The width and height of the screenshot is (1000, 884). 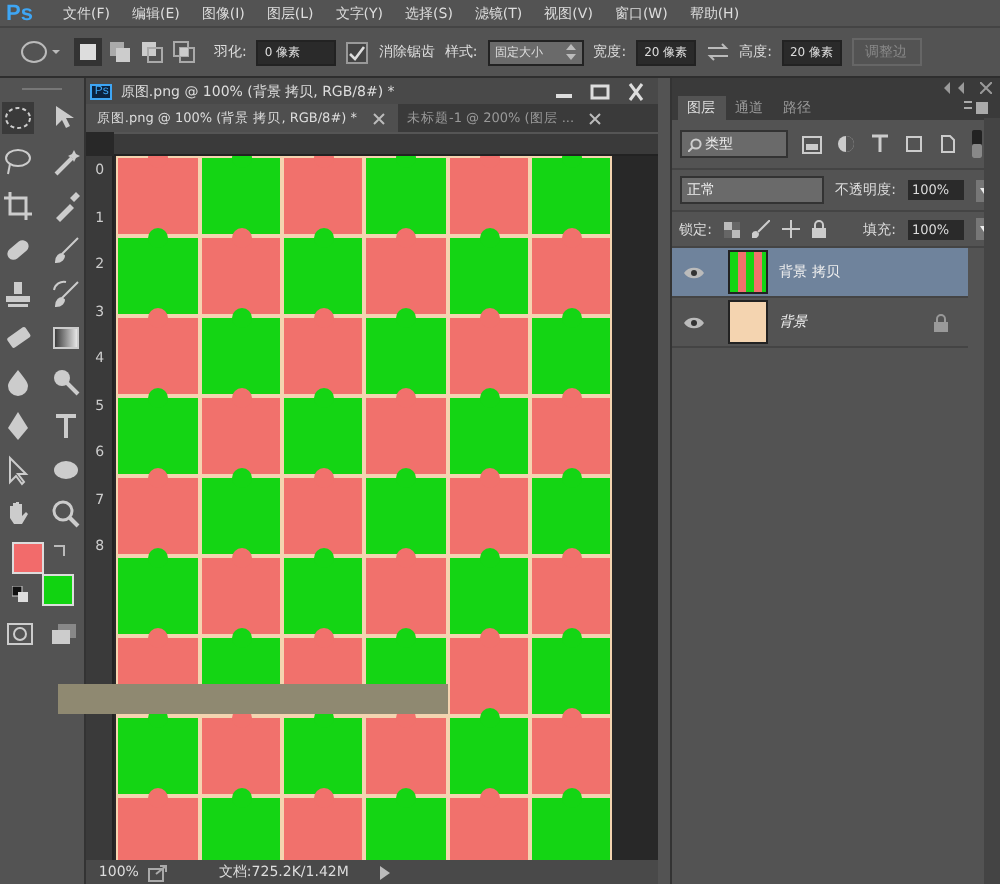 I want to click on panel-menu-icon, so click(x=976, y=108).